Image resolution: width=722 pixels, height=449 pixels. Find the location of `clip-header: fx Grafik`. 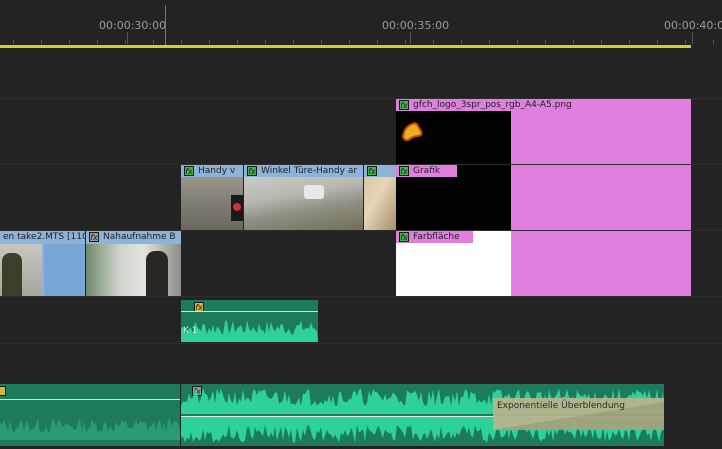

clip-header: fx Grafik is located at coordinates (426, 171).